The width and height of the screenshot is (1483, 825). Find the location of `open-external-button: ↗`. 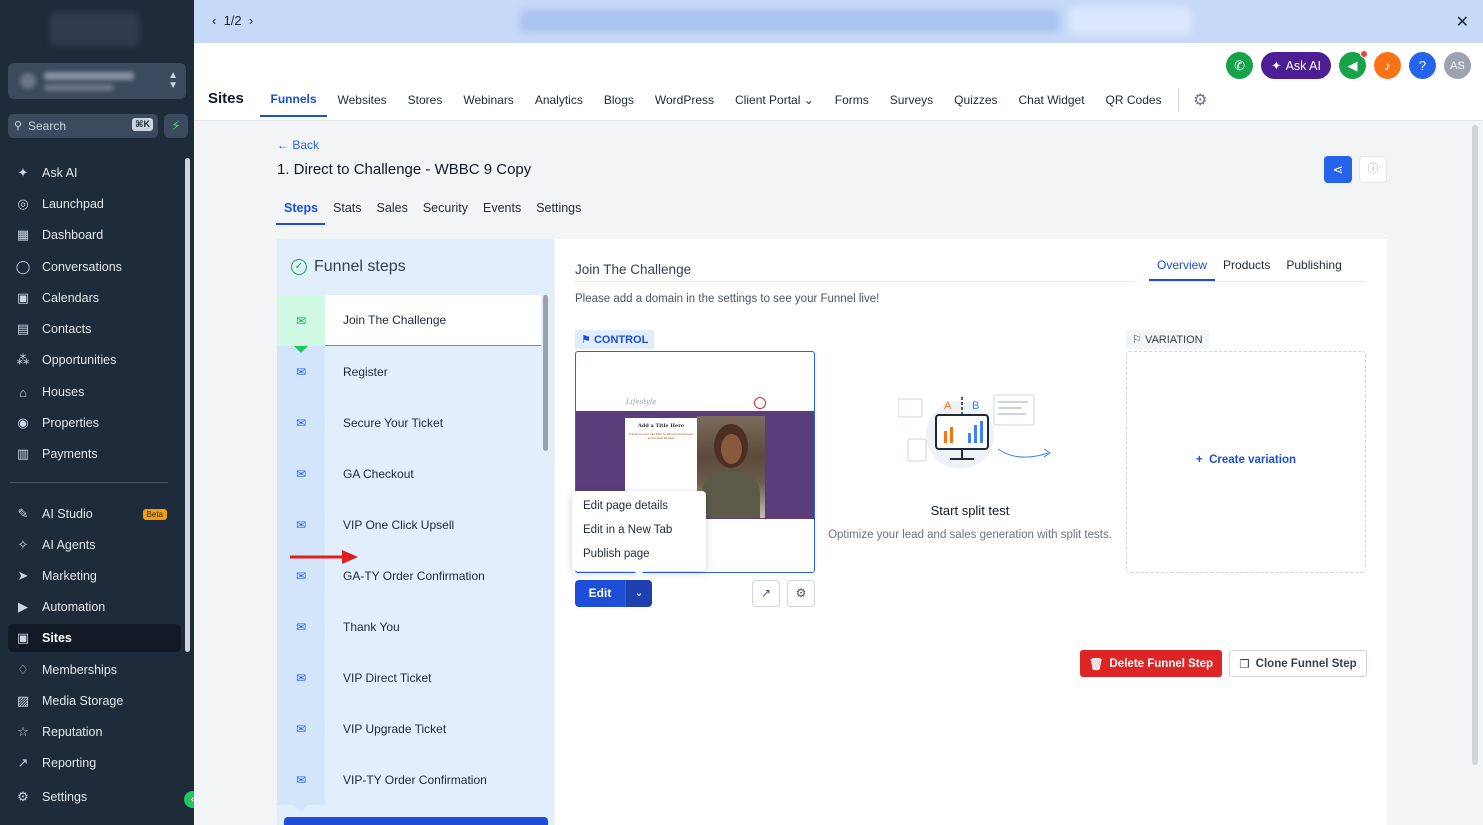

open-external-button: ↗ is located at coordinates (766, 593).